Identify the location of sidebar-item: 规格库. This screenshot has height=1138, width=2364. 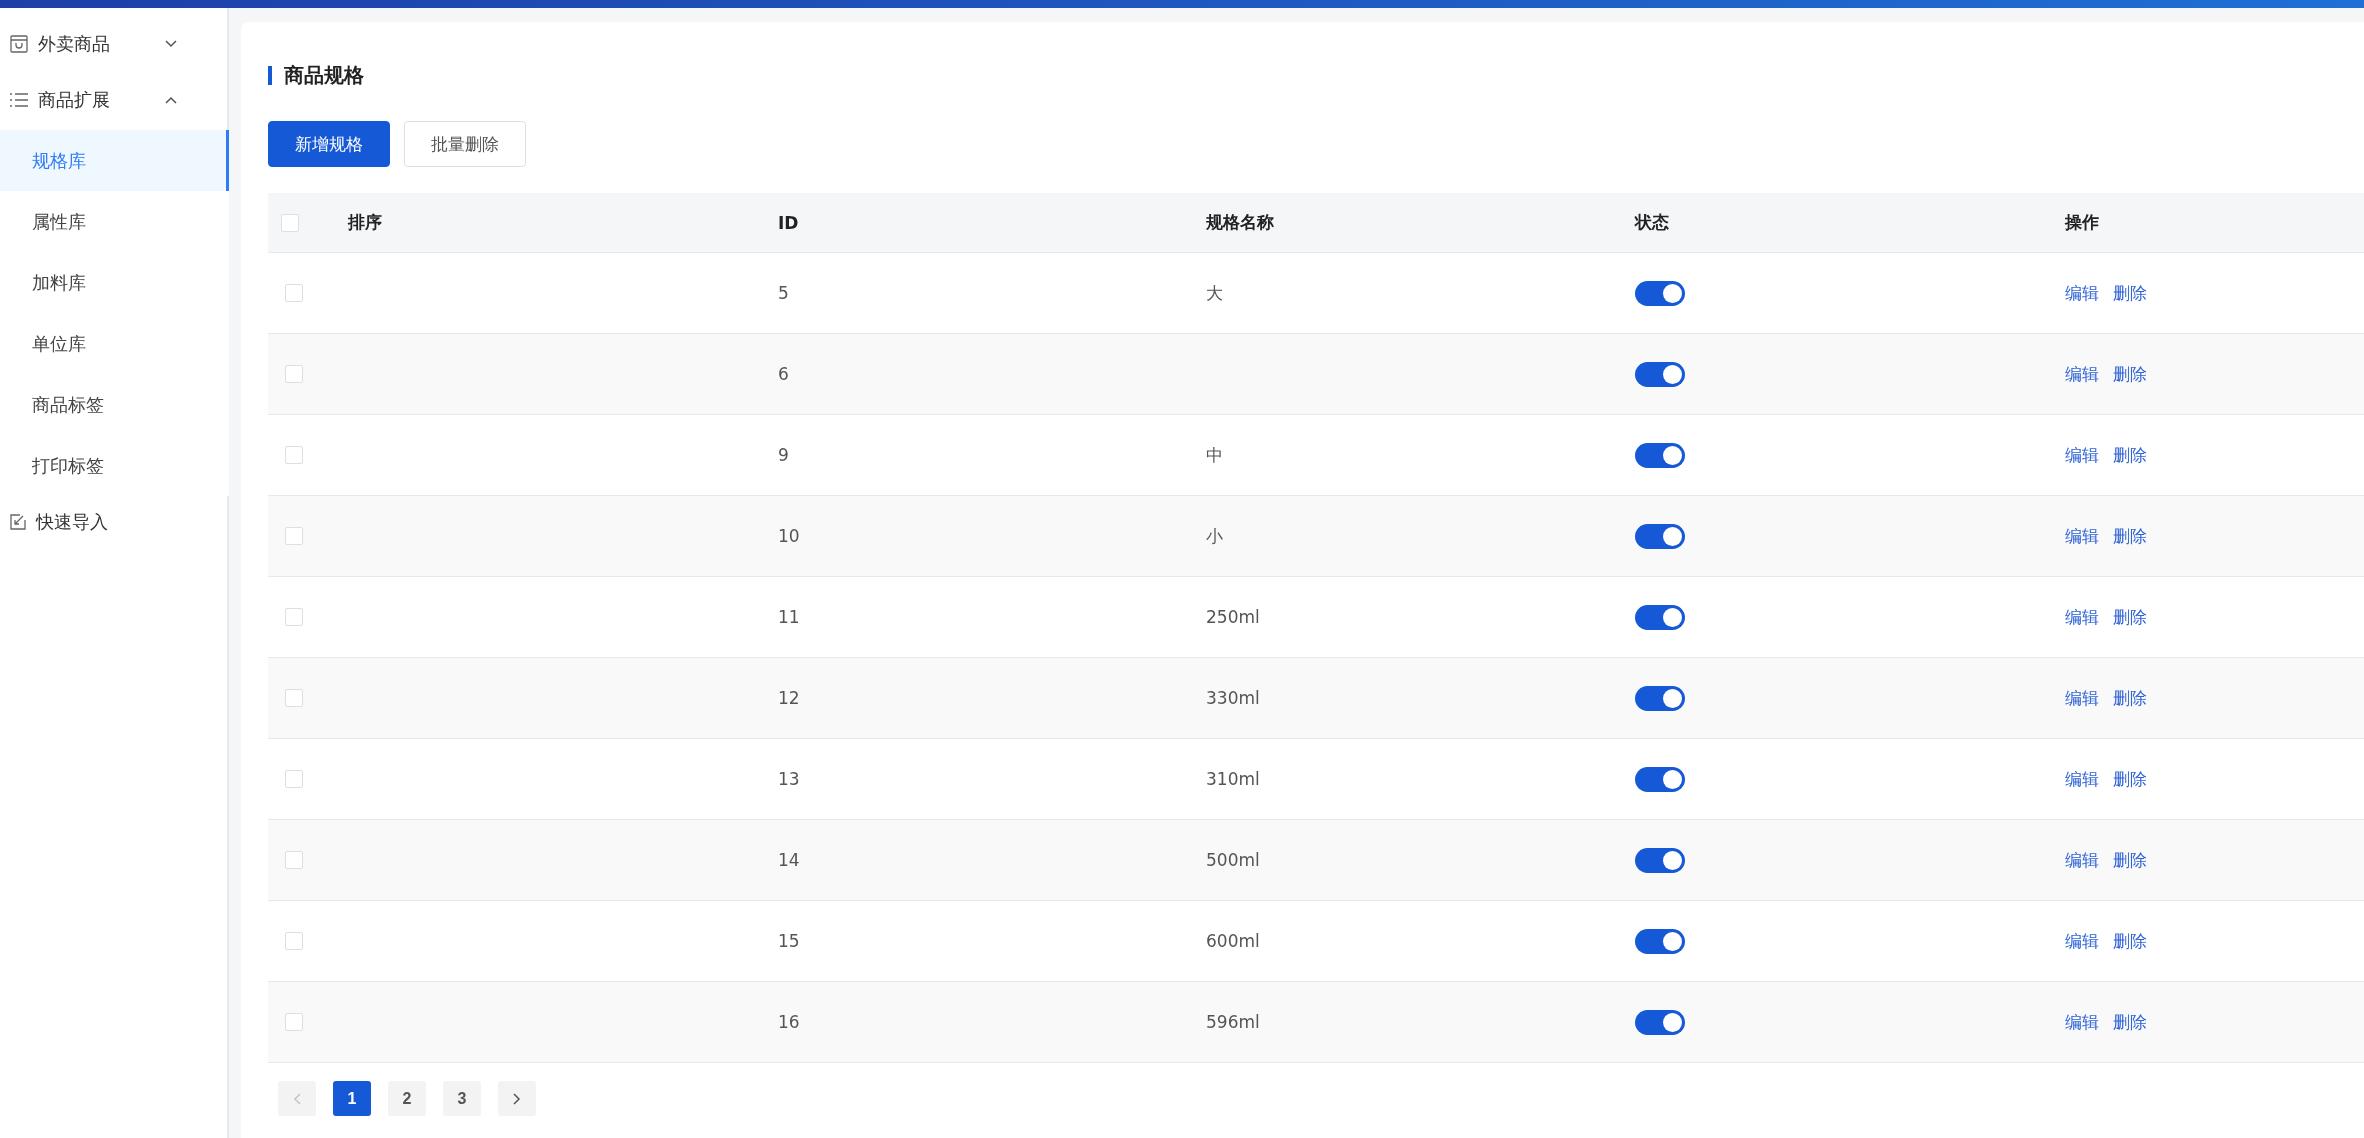
(114, 160).